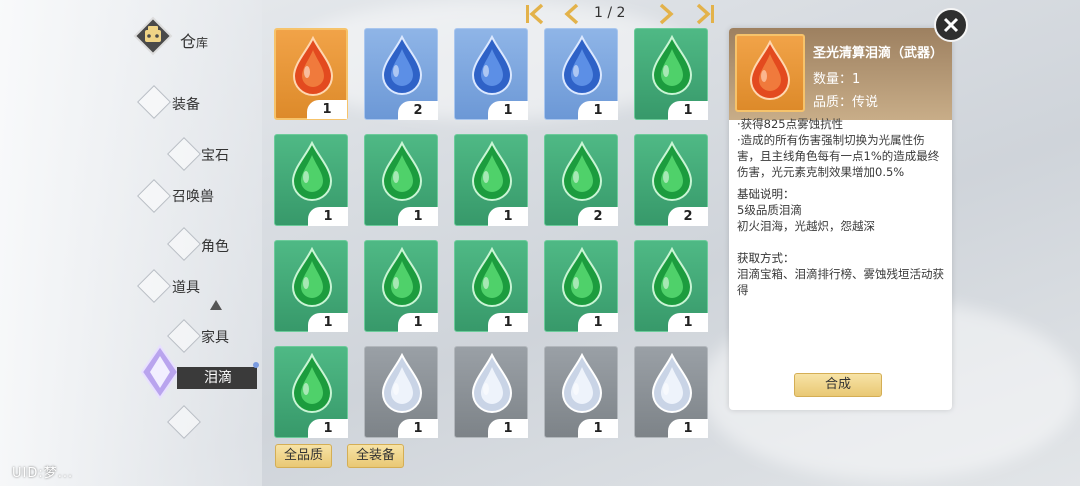 This screenshot has width=1080, height=486. I want to click on category-gems: 宝石, so click(215, 155).